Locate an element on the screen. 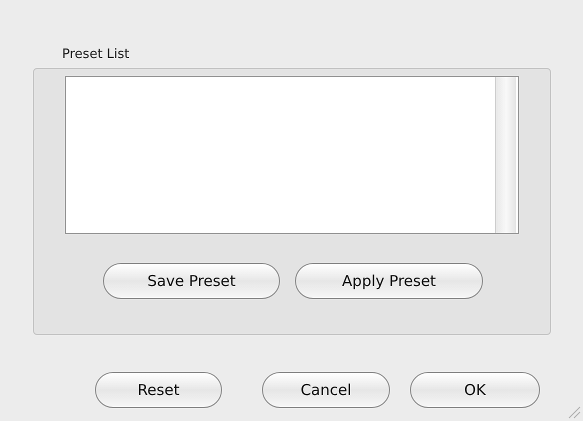 This screenshot has width=583, height=421. dialog-button: OK is located at coordinates (475, 390).